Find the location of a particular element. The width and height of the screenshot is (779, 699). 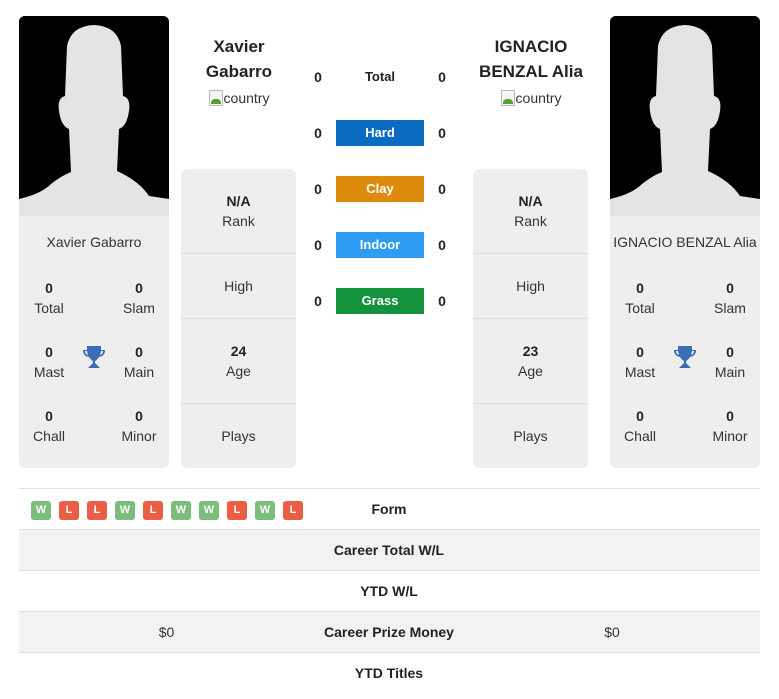

stat-age: 23 Age is located at coordinates (530, 361).